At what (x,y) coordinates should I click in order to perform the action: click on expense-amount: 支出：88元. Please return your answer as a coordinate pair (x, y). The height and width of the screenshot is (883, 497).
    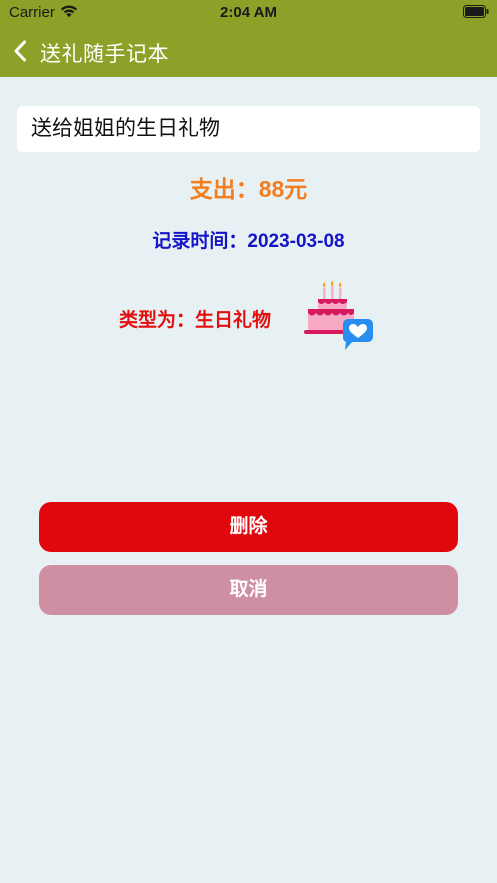
    Looking at the image, I should click on (248, 189).